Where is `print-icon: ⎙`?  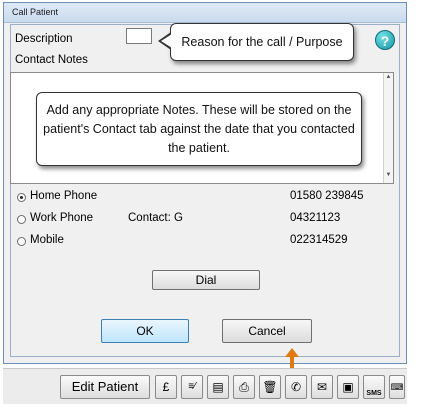
print-icon: ⎙ is located at coordinates (244, 387).